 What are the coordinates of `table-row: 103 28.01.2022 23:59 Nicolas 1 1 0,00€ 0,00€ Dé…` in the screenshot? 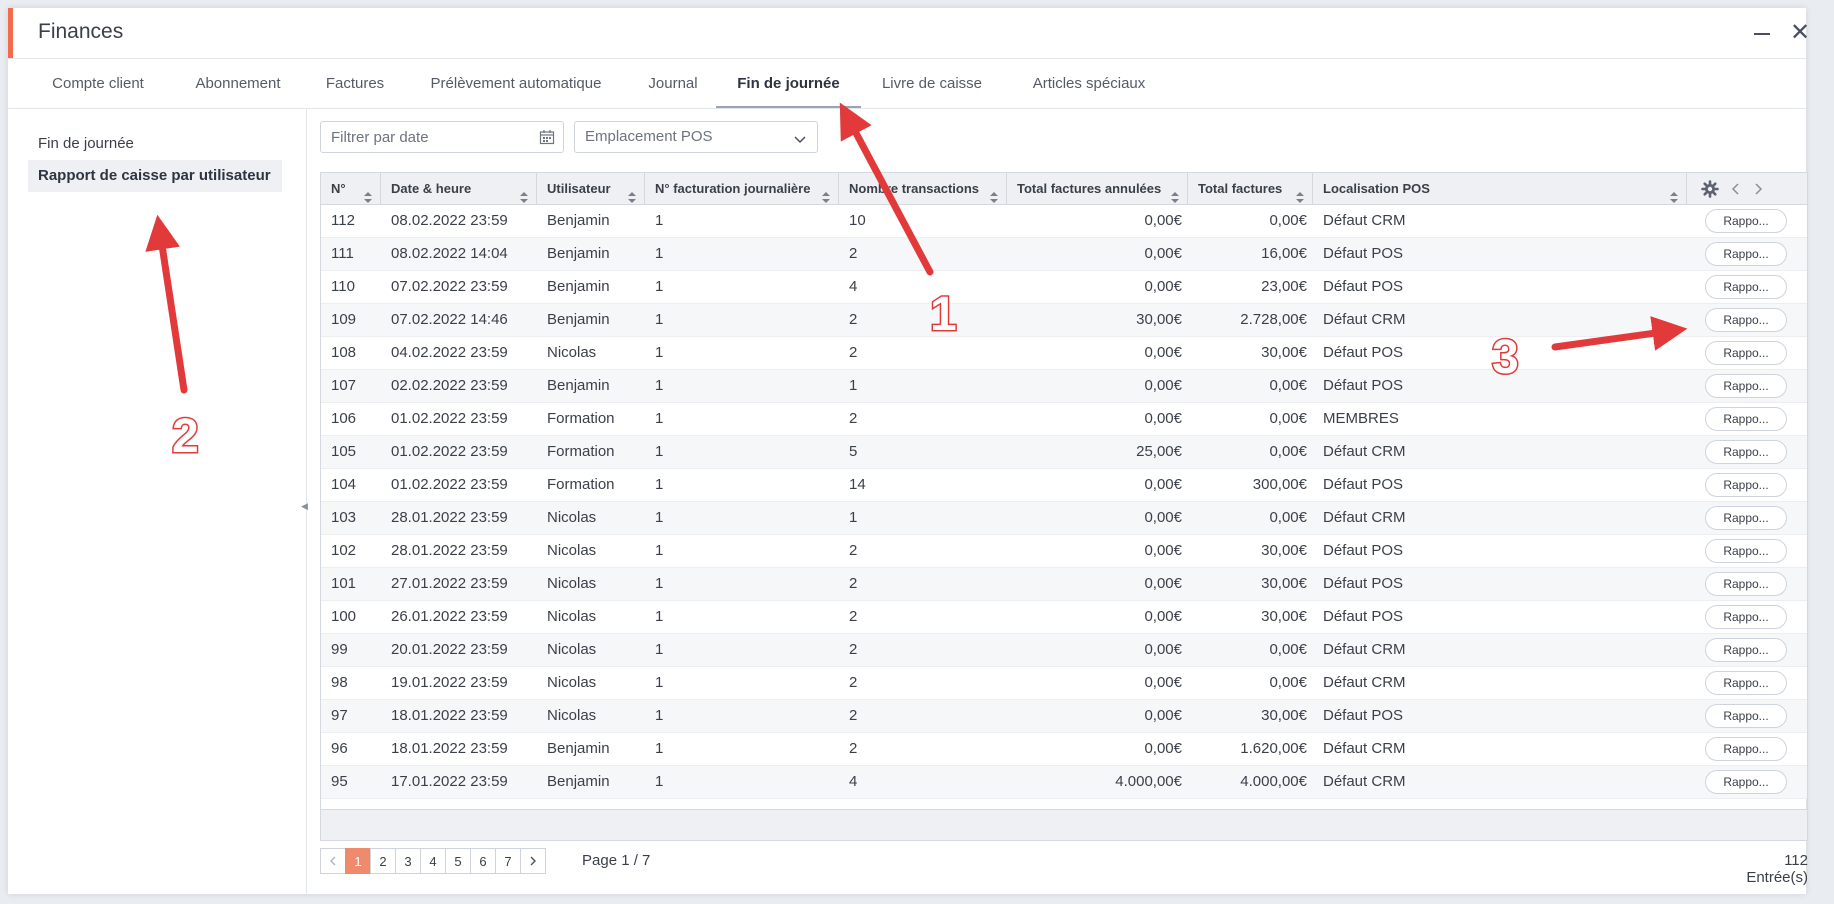 It's located at (1064, 518).